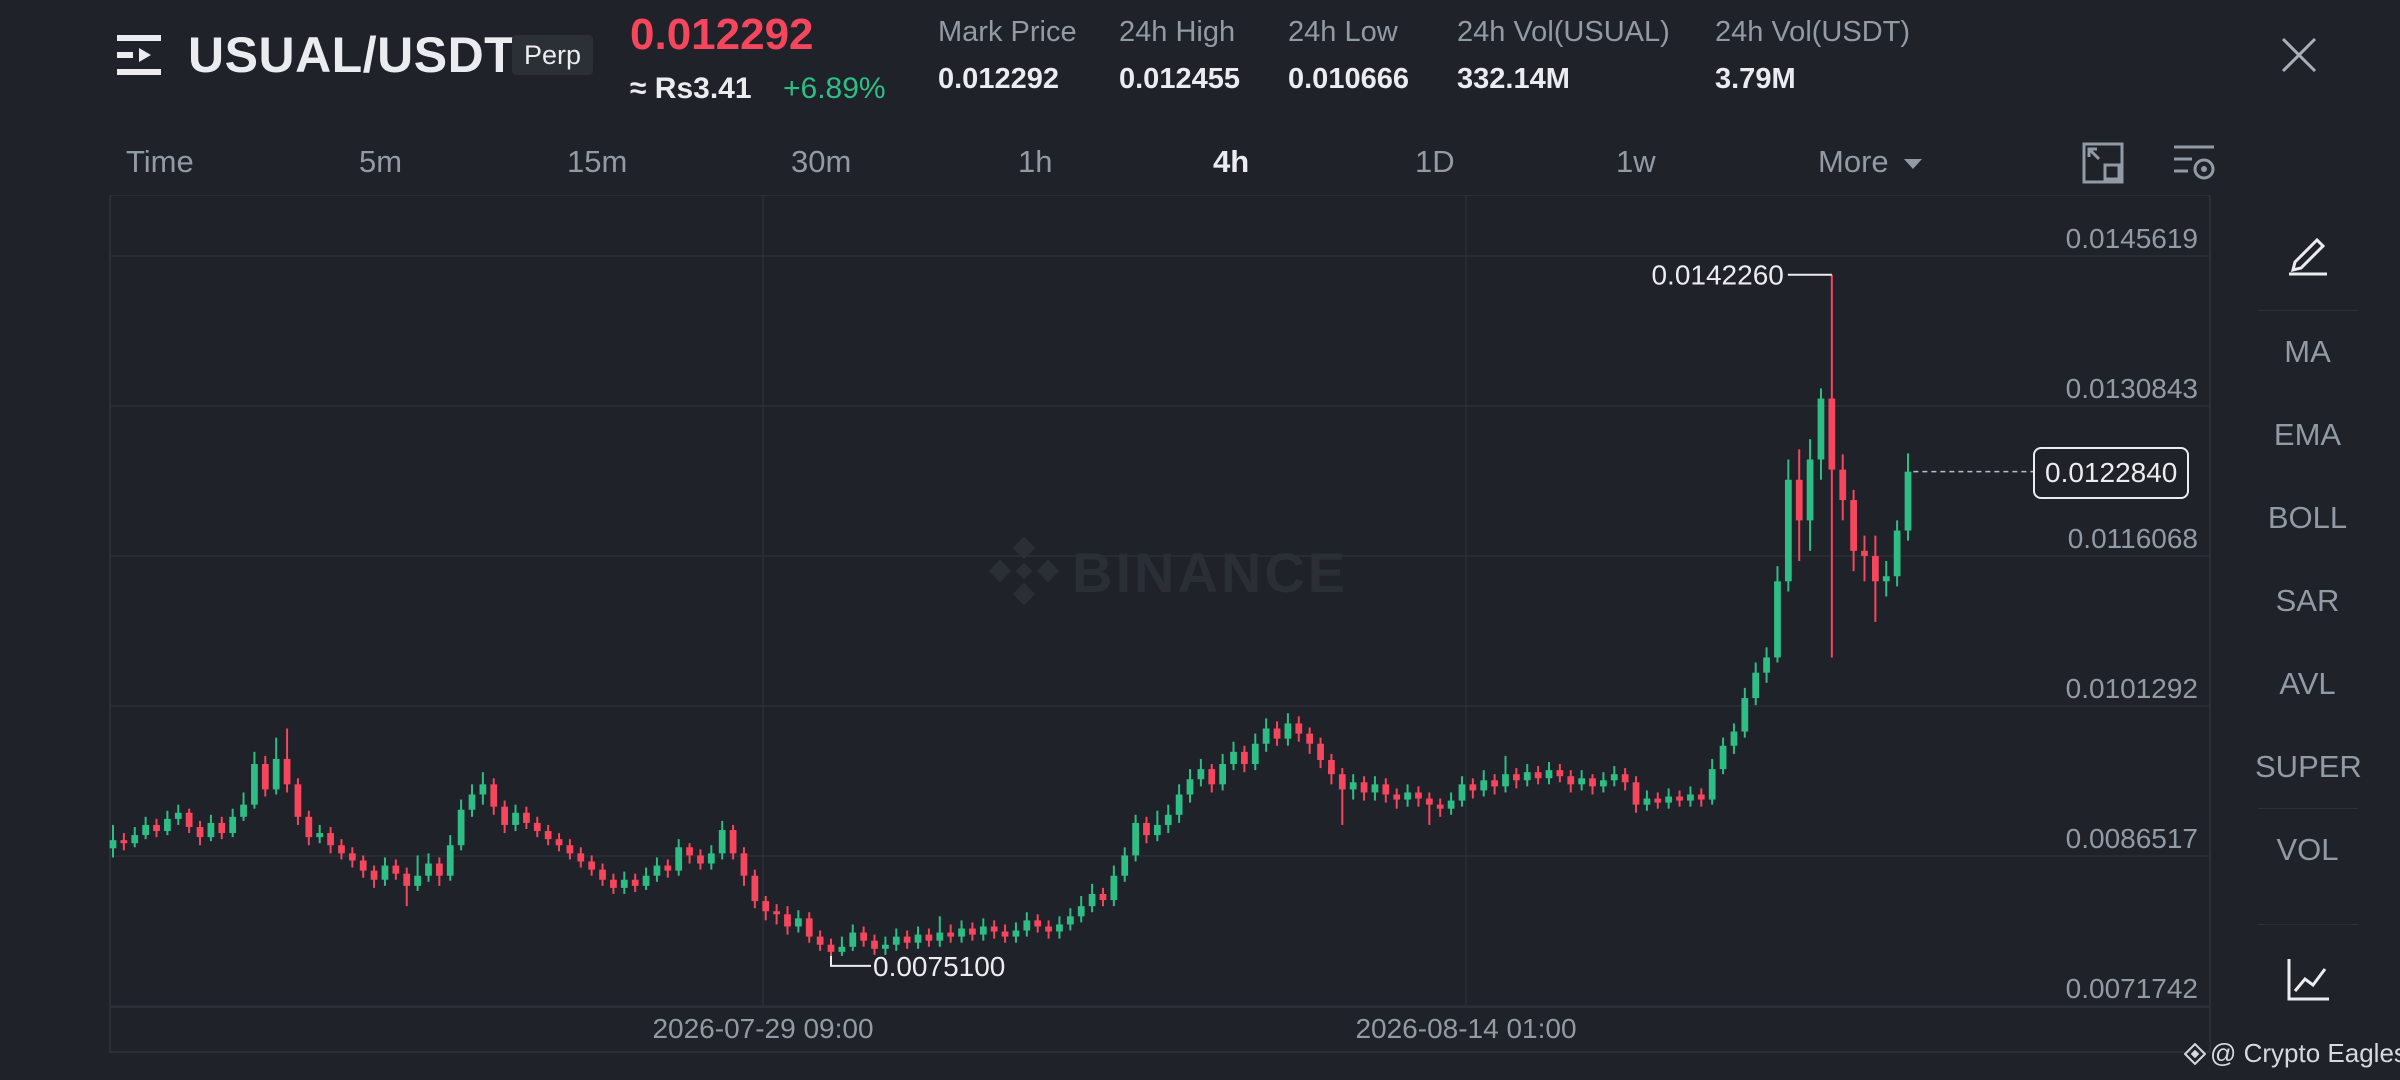 Image resolution: width=2400 pixels, height=1080 pixels. I want to click on timeframe-15m: 15m, so click(597, 162).